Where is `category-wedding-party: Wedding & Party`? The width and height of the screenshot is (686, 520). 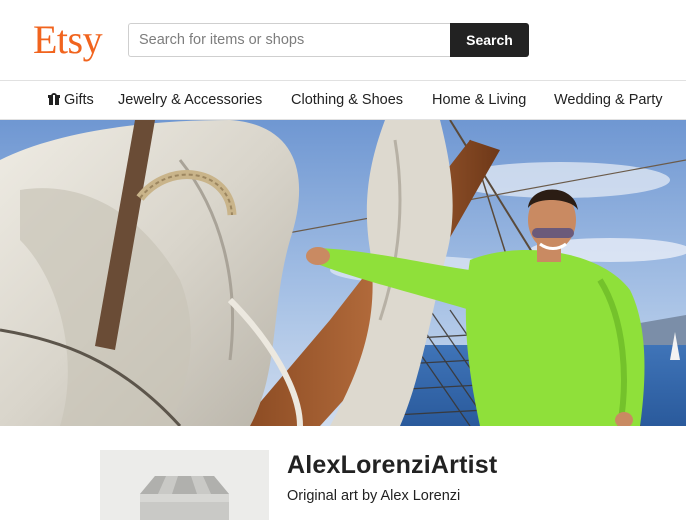
category-wedding-party: Wedding & Party is located at coordinates (608, 100).